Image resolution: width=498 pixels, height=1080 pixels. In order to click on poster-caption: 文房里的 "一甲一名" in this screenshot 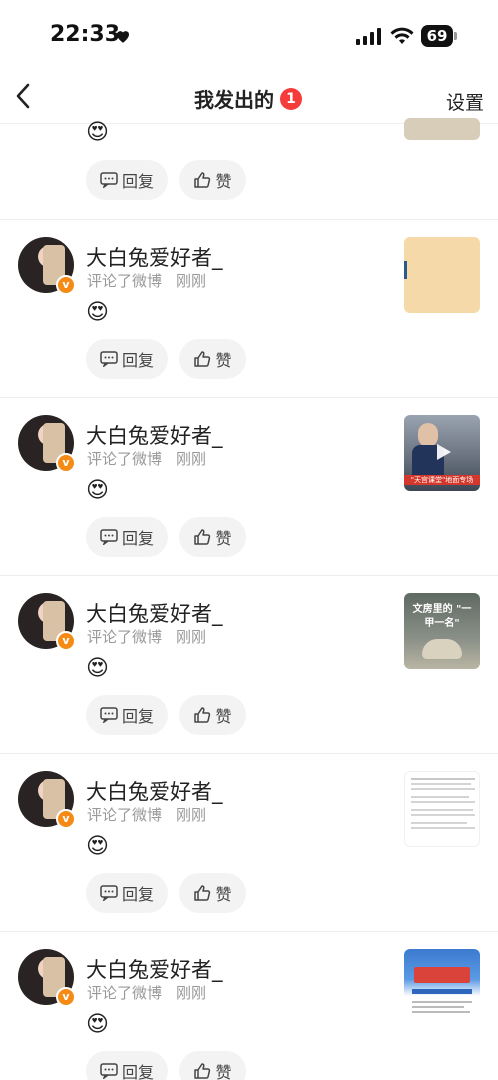, I will do `click(442, 616)`.